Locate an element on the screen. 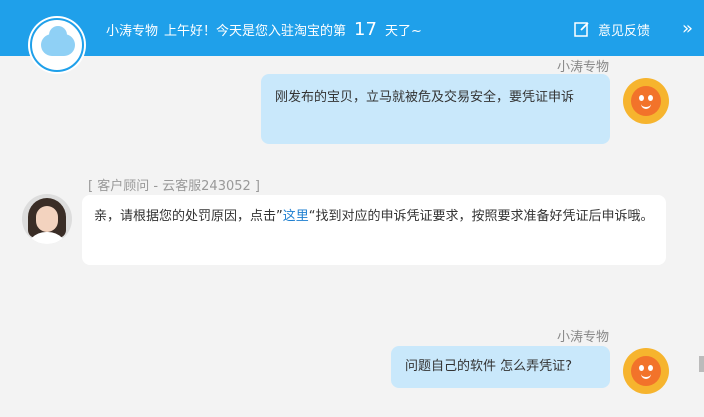 The image size is (704, 417). greeting-bar: 小涛专物 上午好！今天是您入驻淘宝的第 17 天了~ is located at coordinates (264, 29).